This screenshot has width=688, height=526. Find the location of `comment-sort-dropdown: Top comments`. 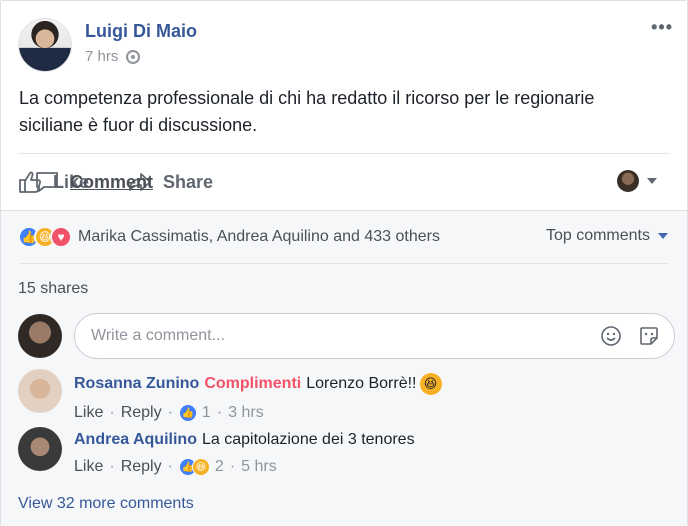

comment-sort-dropdown: Top comments is located at coordinates (607, 236).